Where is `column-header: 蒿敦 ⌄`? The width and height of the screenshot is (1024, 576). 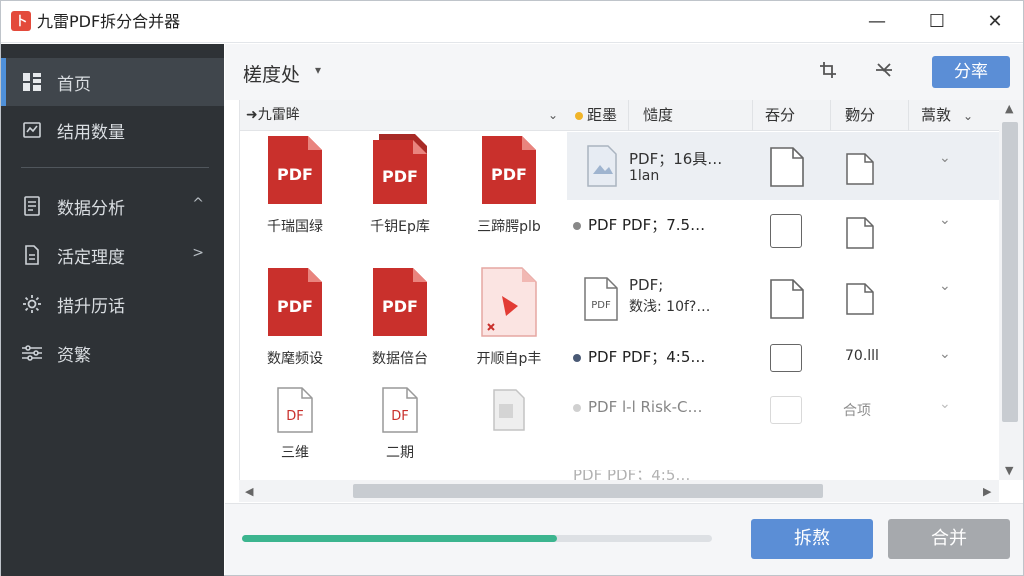
column-header: 蒿敦 ⌄ is located at coordinates (954, 115).